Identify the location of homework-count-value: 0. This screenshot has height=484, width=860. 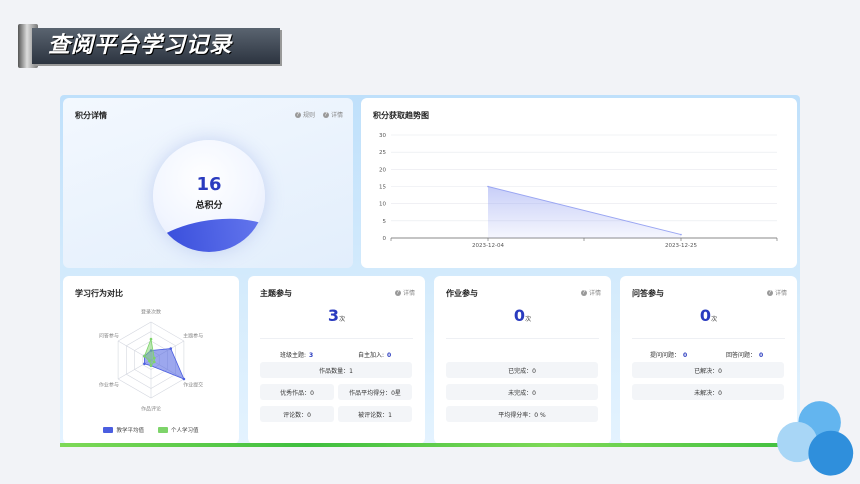
(519, 315).